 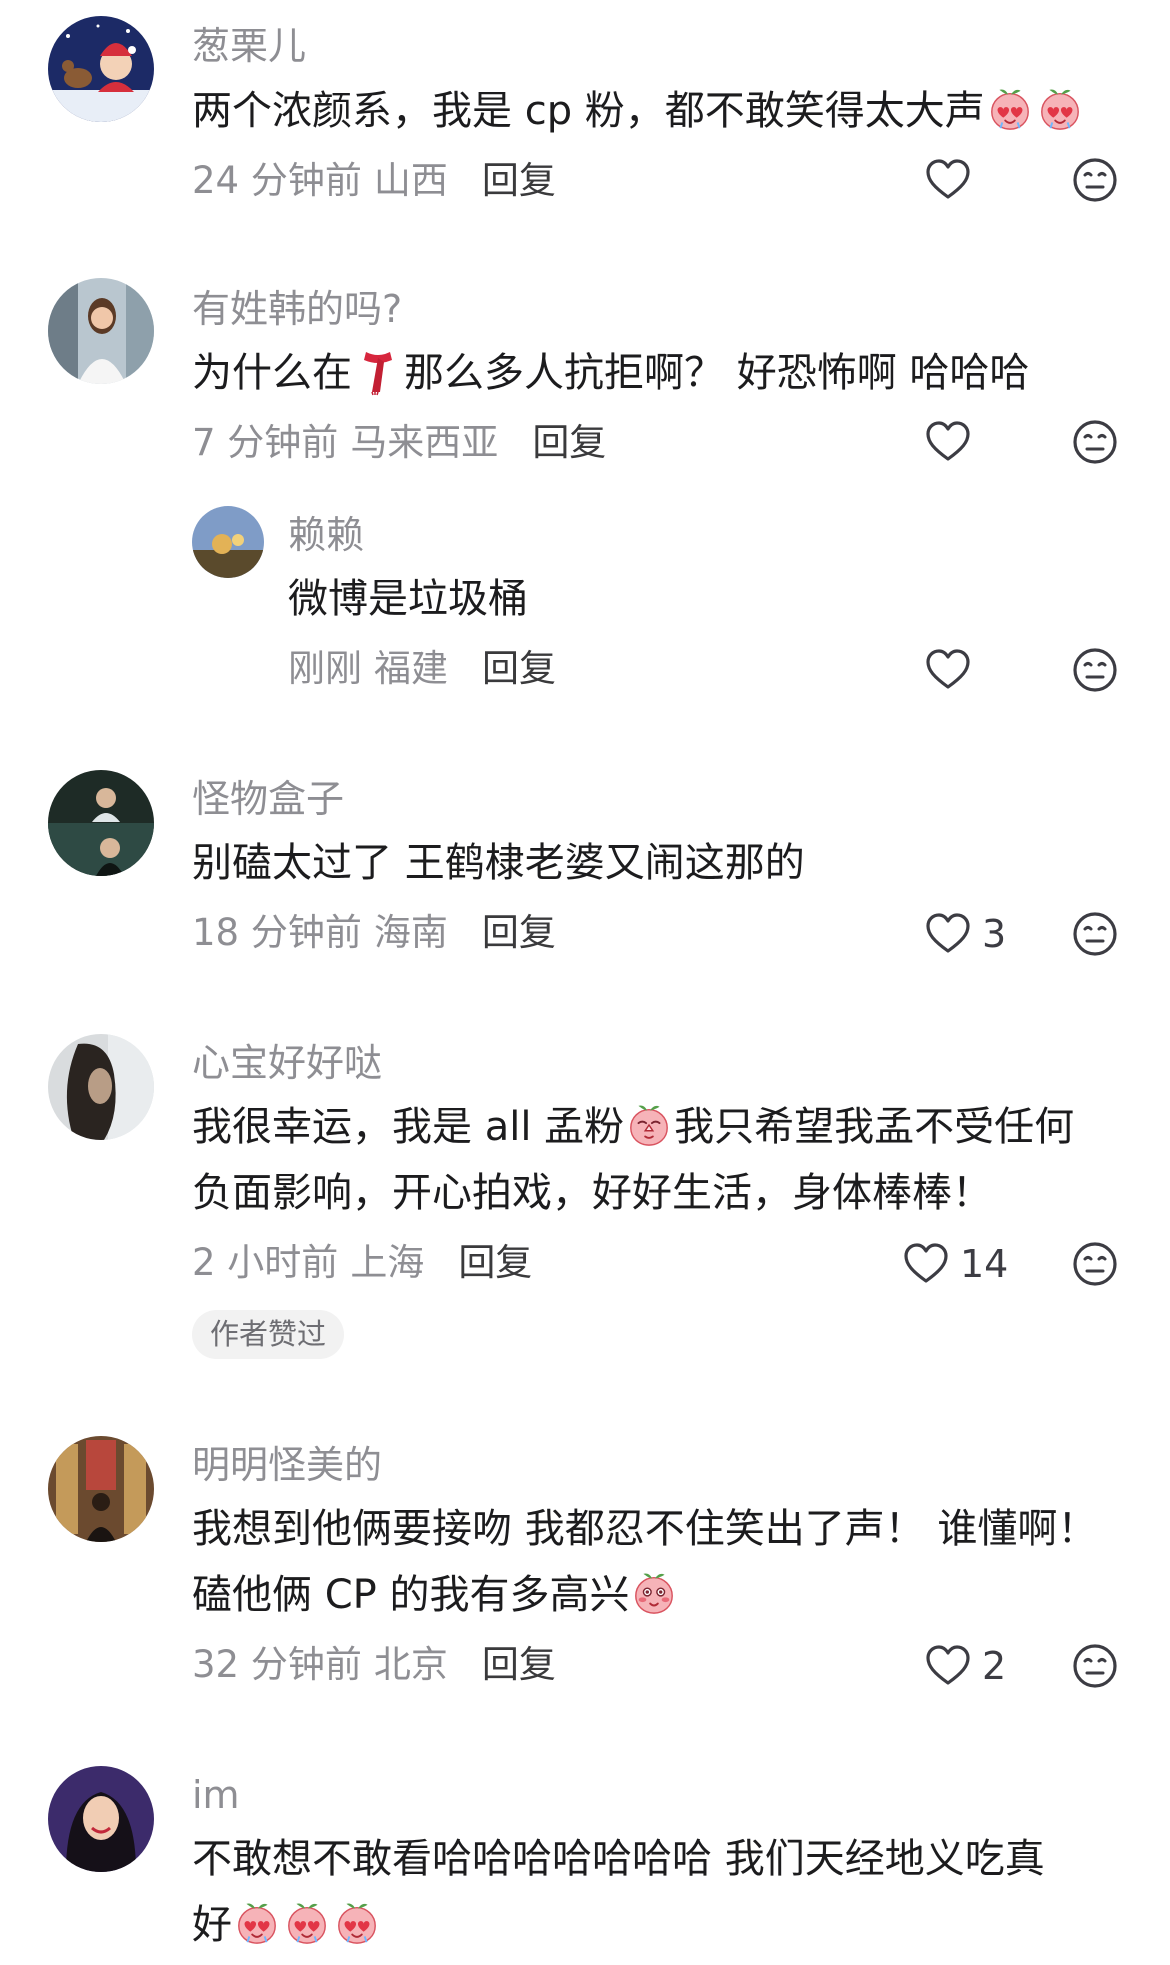 What do you see at coordinates (277, 1664) in the screenshot?
I see `comment-time: 32 分钟前` at bounding box center [277, 1664].